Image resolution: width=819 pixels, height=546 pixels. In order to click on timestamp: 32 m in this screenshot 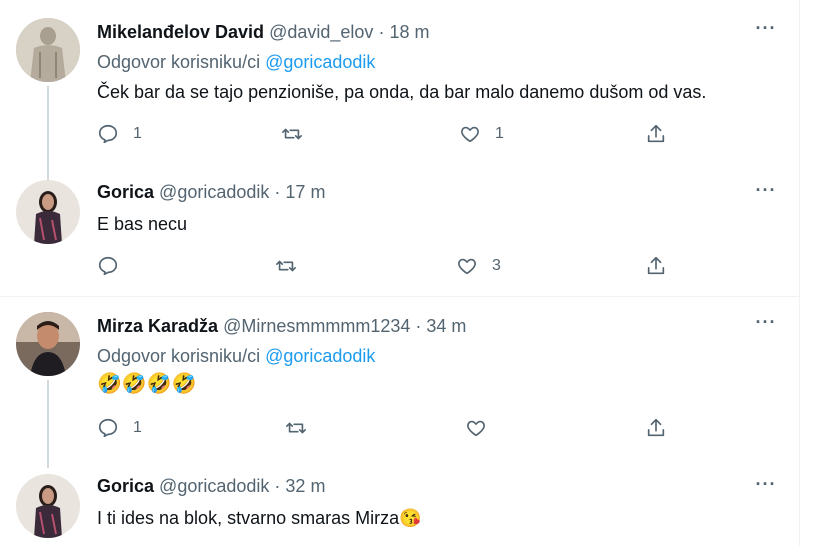, I will do `click(305, 486)`.